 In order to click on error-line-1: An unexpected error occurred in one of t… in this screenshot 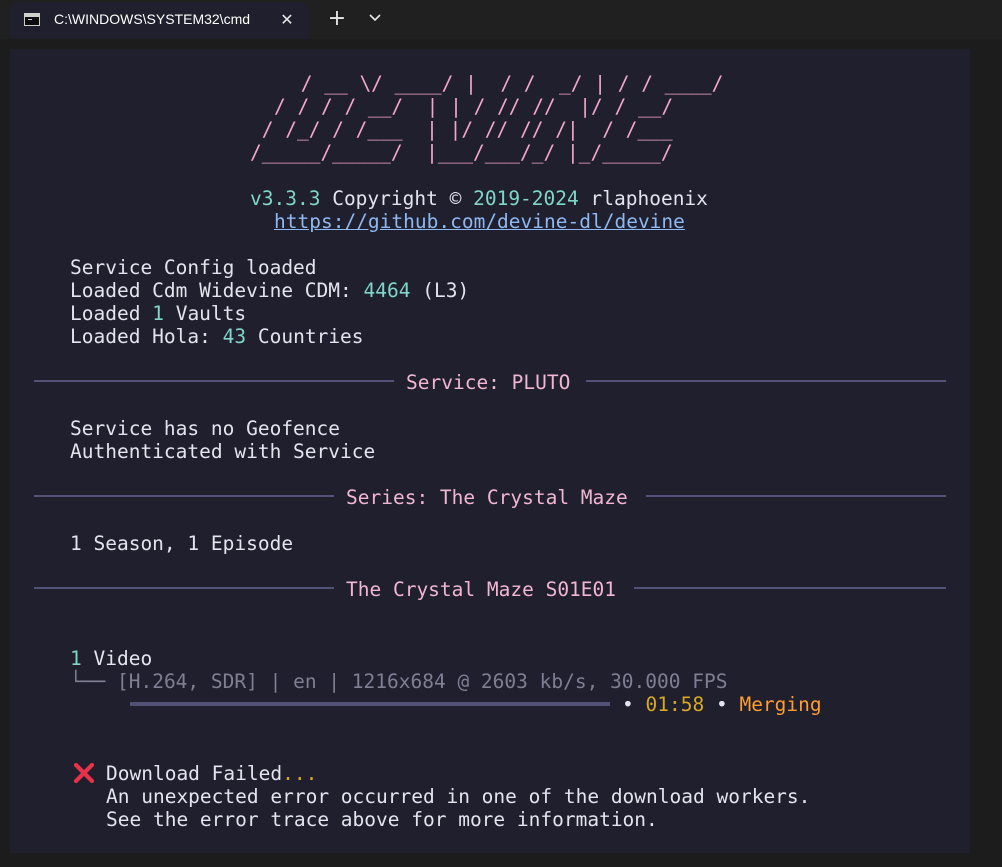, I will do `click(458, 796)`.